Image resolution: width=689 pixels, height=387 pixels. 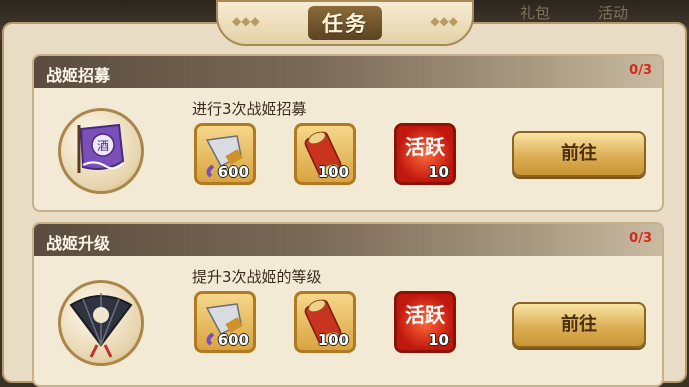 I want to click on title-plaque: ◆◆◆ 任务 ◆◆◆, so click(x=345, y=23).